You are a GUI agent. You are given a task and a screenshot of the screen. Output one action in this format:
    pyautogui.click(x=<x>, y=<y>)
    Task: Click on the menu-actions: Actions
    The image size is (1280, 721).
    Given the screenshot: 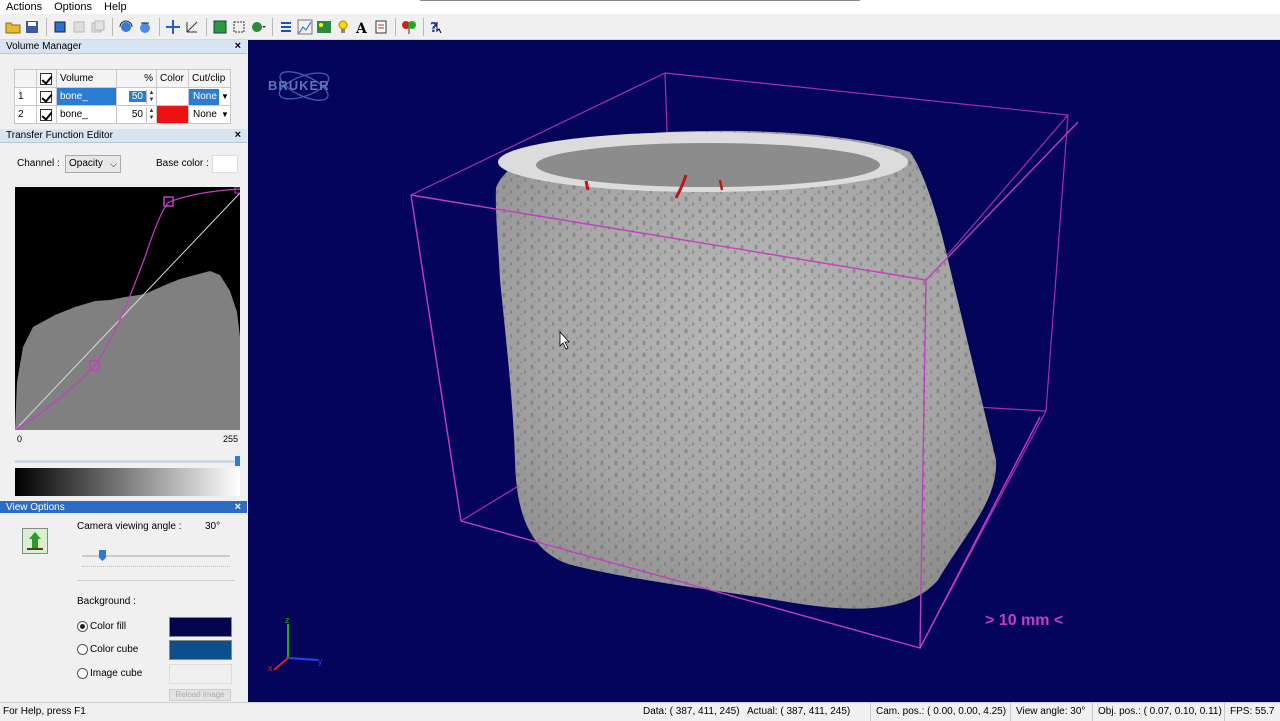 What is the action you would take?
    pyautogui.click(x=24, y=7)
    